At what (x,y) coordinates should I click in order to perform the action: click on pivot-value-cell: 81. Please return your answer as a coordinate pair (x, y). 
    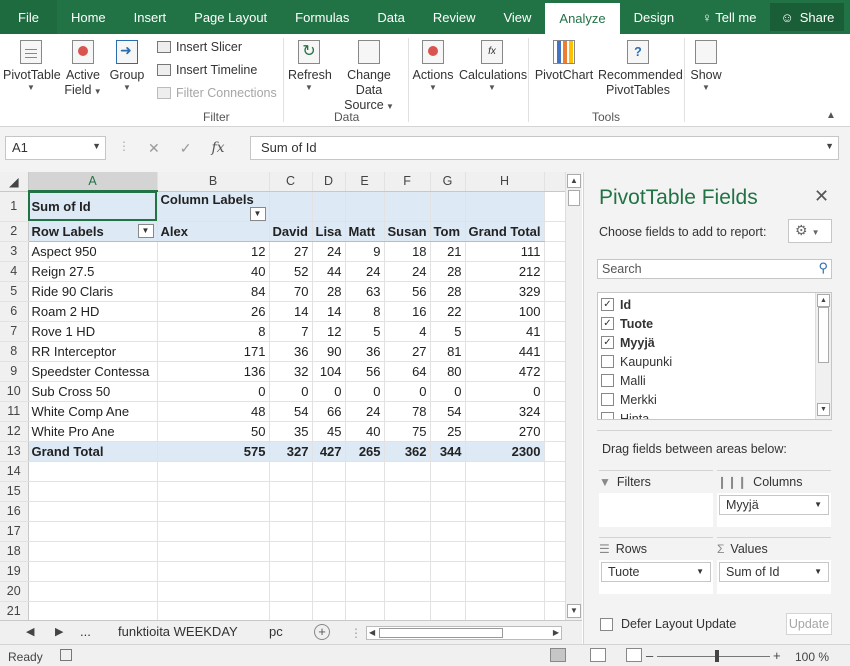
    Looking at the image, I should click on (448, 351).